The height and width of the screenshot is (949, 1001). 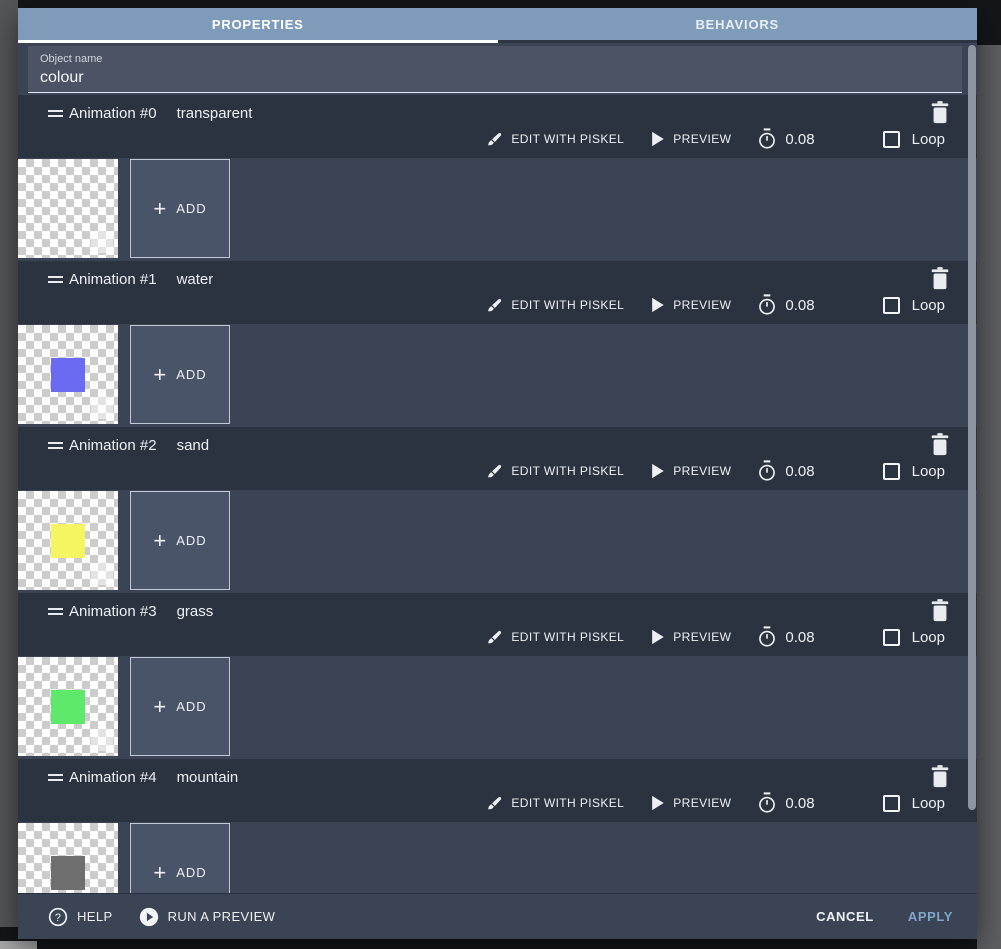 I want to click on tab-bar: PROPERTIES BEHAVIORS, so click(x=497, y=24).